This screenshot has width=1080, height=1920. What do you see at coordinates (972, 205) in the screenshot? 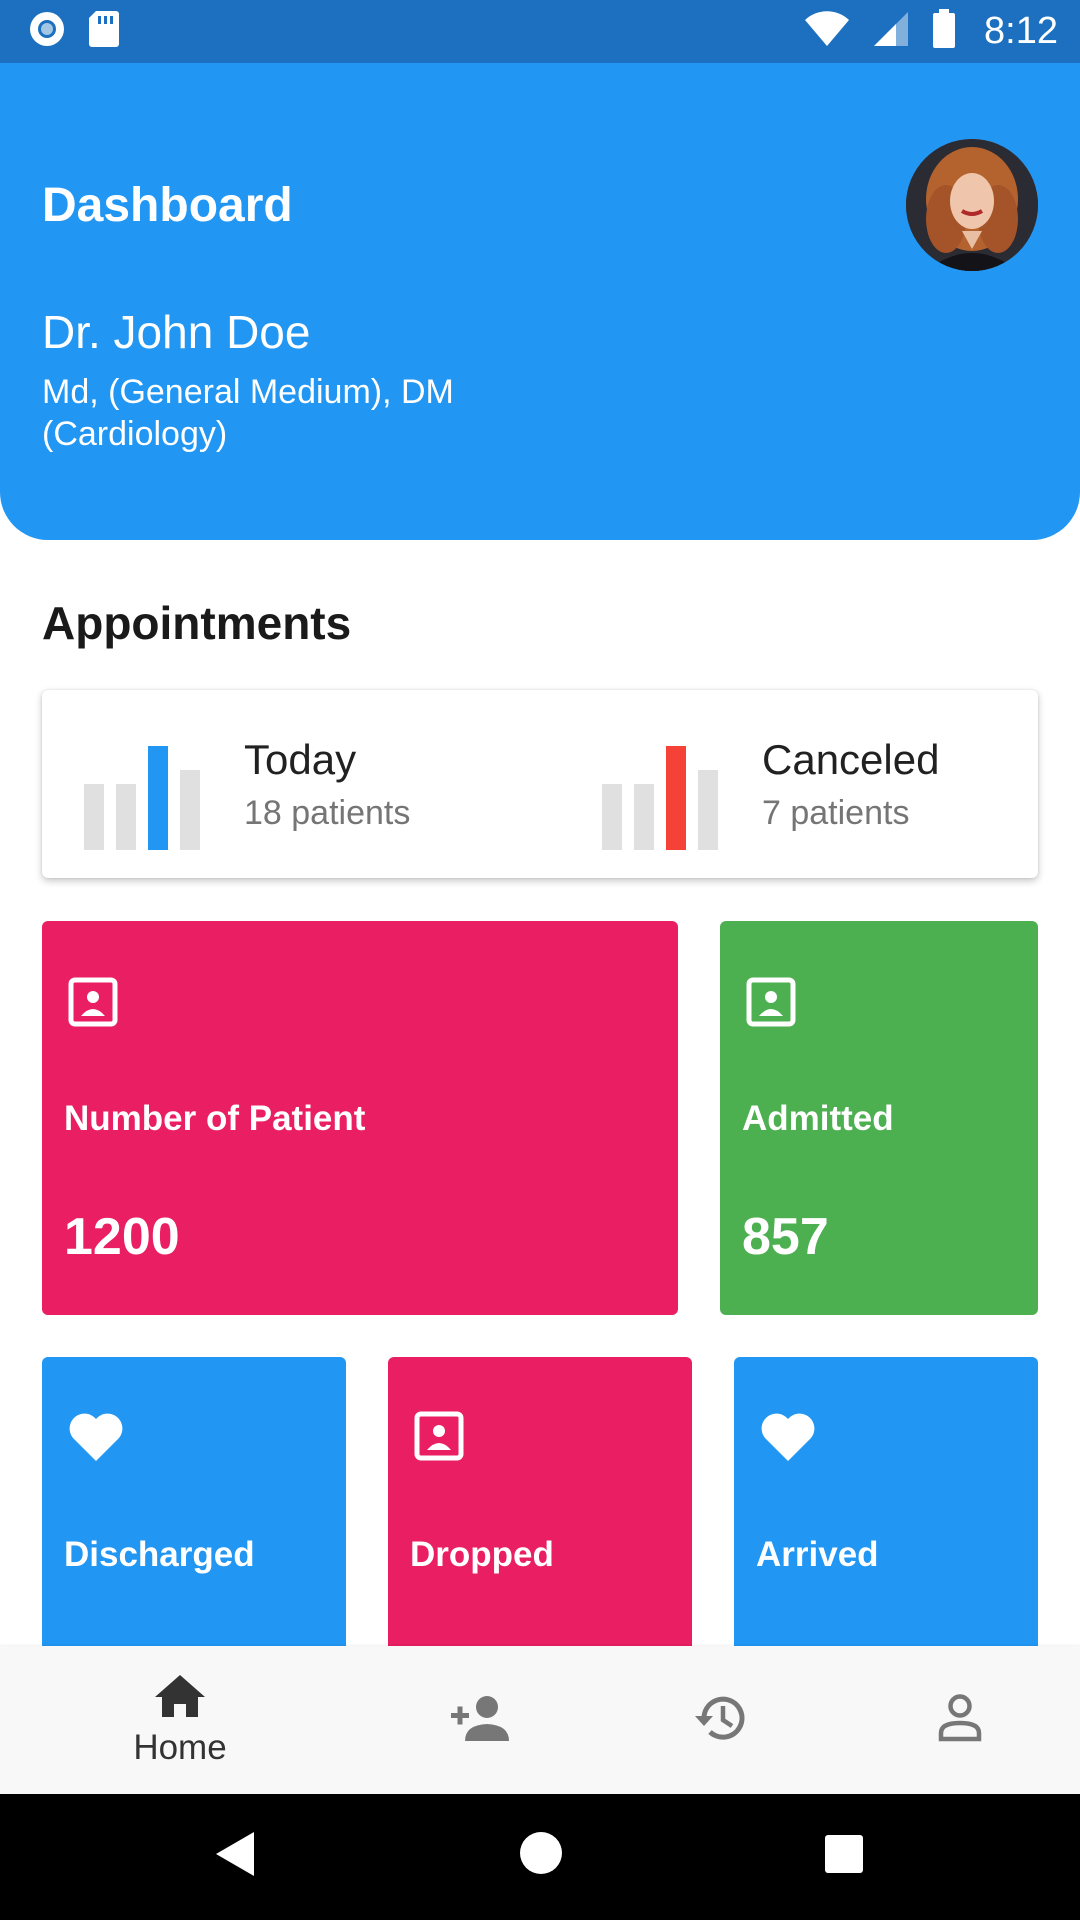
I see `avatar` at bounding box center [972, 205].